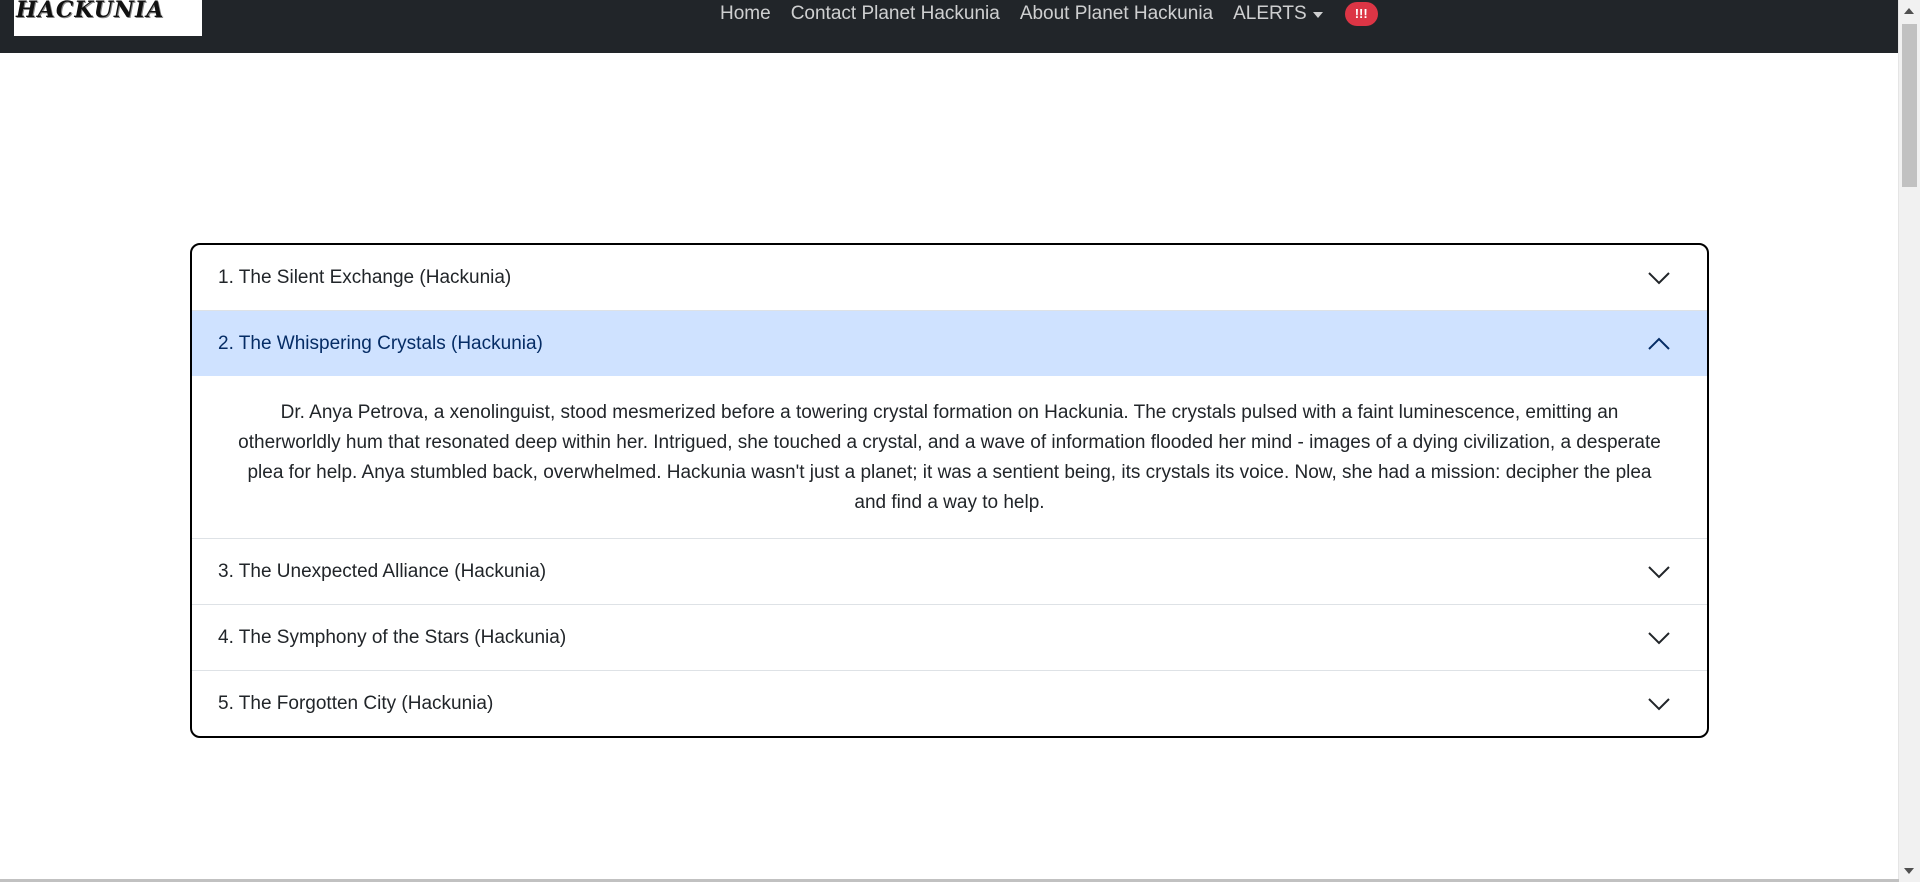  What do you see at coordinates (1909, 871) in the screenshot?
I see `scroll-down-arrow-icon` at bounding box center [1909, 871].